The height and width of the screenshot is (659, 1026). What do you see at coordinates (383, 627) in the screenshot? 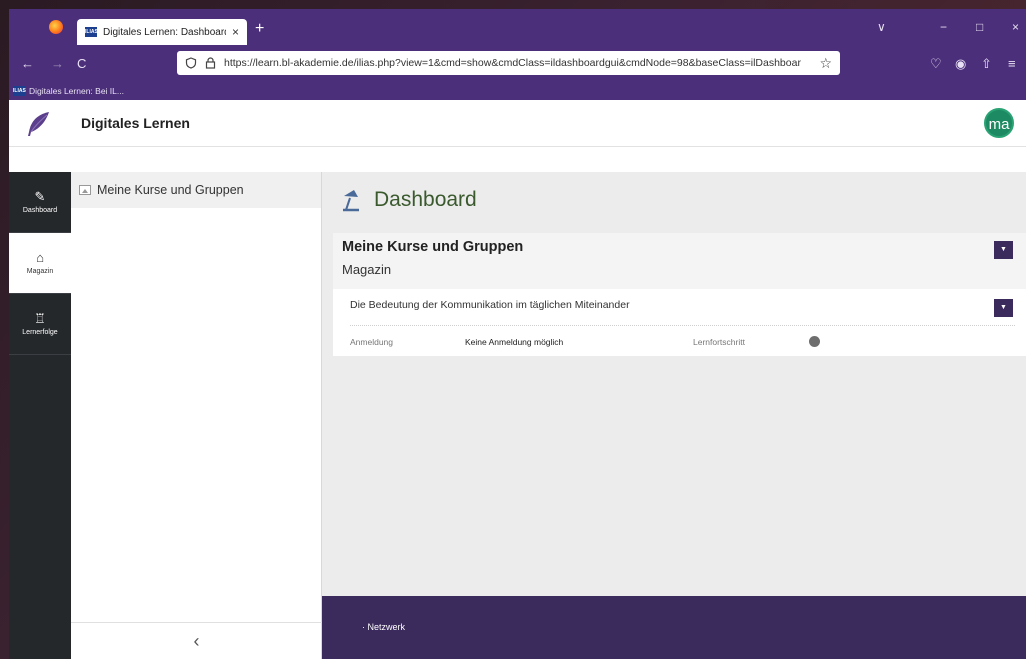
I see `footer-link-netzwerk: · Netzwerk` at bounding box center [383, 627].